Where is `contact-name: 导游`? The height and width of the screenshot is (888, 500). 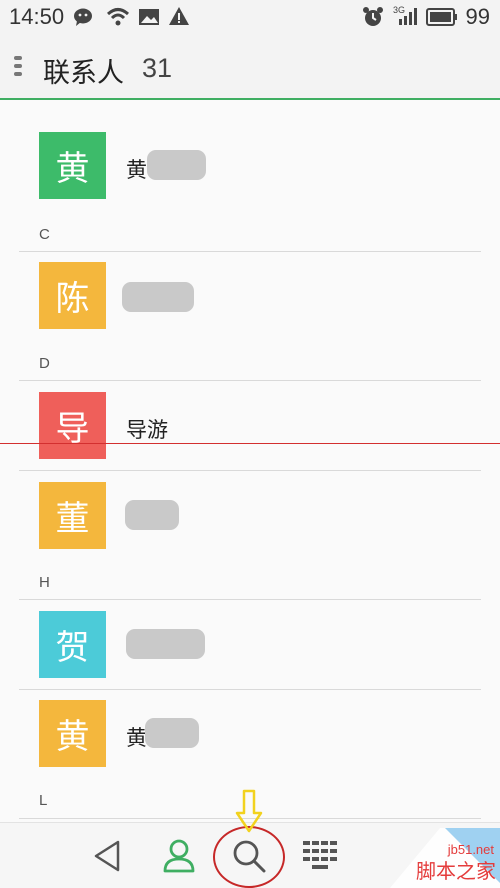
contact-name: 导游 is located at coordinates (147, 430).